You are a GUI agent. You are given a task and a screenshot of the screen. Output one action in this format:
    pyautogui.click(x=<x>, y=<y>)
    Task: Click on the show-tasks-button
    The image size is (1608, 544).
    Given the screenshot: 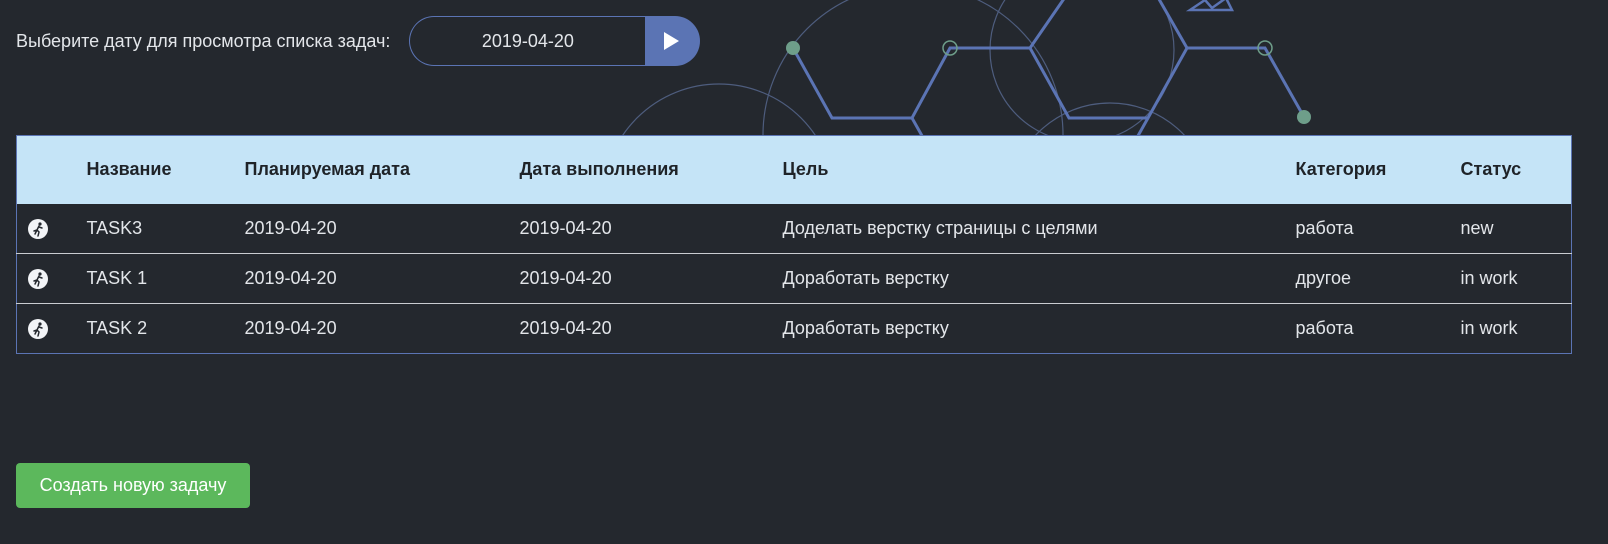 What is the action you would take?
    pyautogui.click(x=673, y=41)
    